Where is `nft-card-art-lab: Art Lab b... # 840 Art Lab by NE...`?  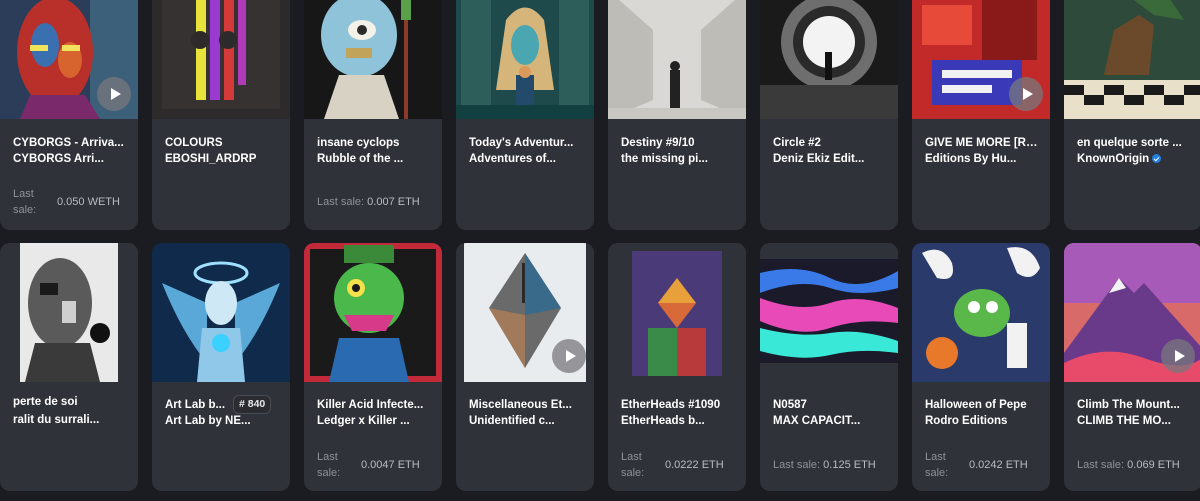
nft-card-art-lab: Art Lab b... # 840 Art Lab by NE... is located at coordinates (221, 367).